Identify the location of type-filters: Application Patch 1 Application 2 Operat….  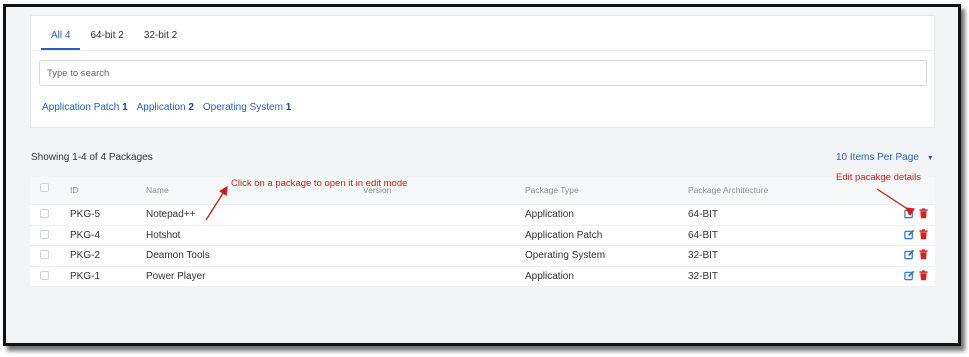
(166, 107).